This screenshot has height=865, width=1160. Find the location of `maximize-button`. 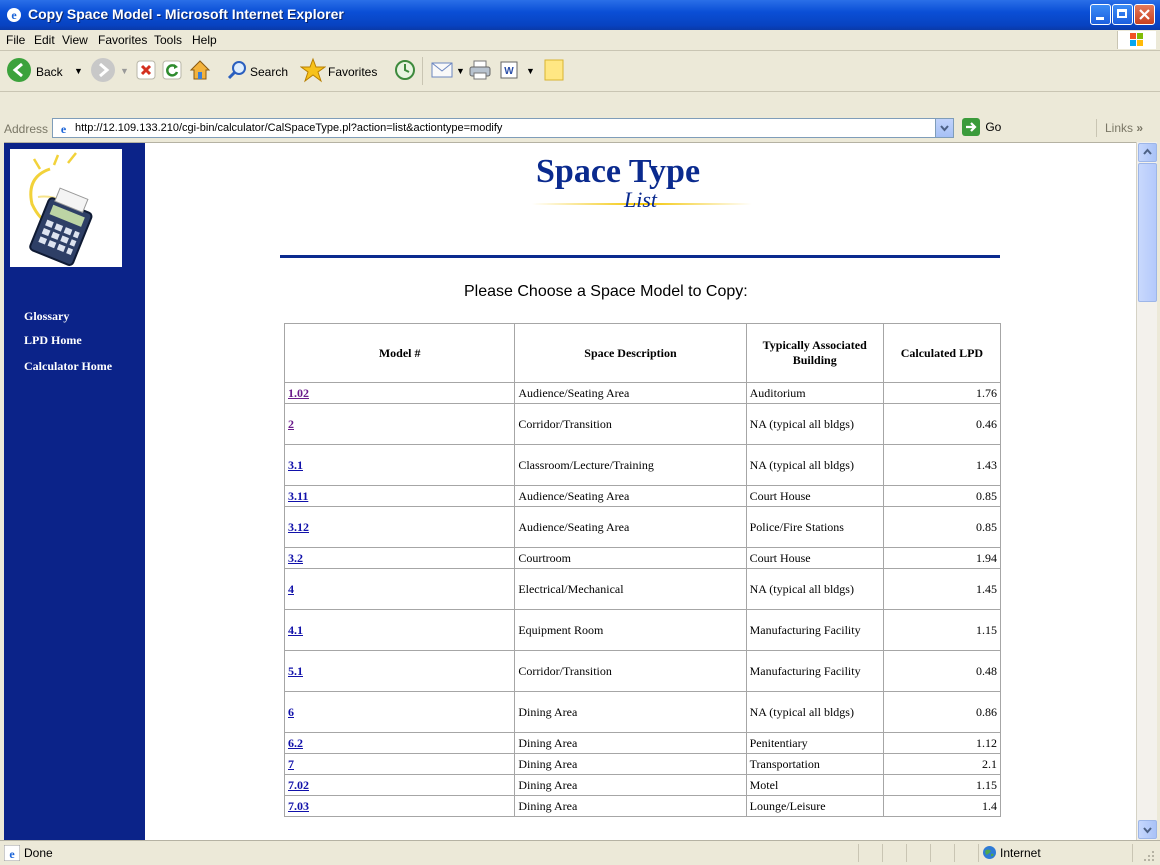

maximize-button is located at coordinates (1122, 14).